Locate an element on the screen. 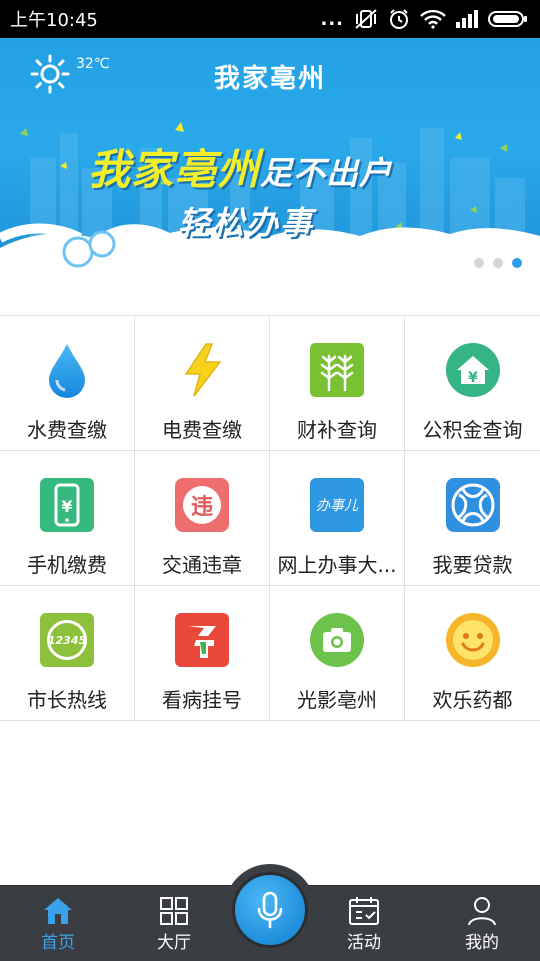 The image size is (540, 961). service-phone-payment: ¥ 手机缴费 is located at coordinates (67, 518).